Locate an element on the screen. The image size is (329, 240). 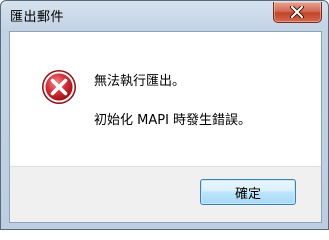
window-title: 匯出郵件 is located at coordinates (37, 17).